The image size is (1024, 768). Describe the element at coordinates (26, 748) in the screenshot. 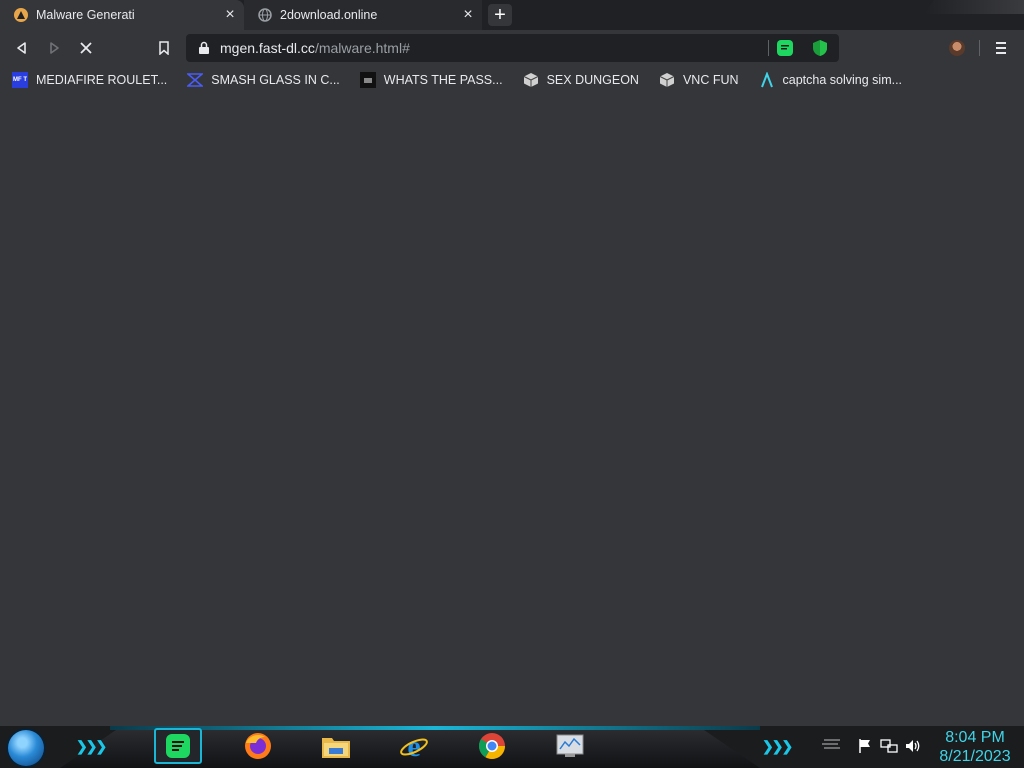

I see `start-button` at that location.